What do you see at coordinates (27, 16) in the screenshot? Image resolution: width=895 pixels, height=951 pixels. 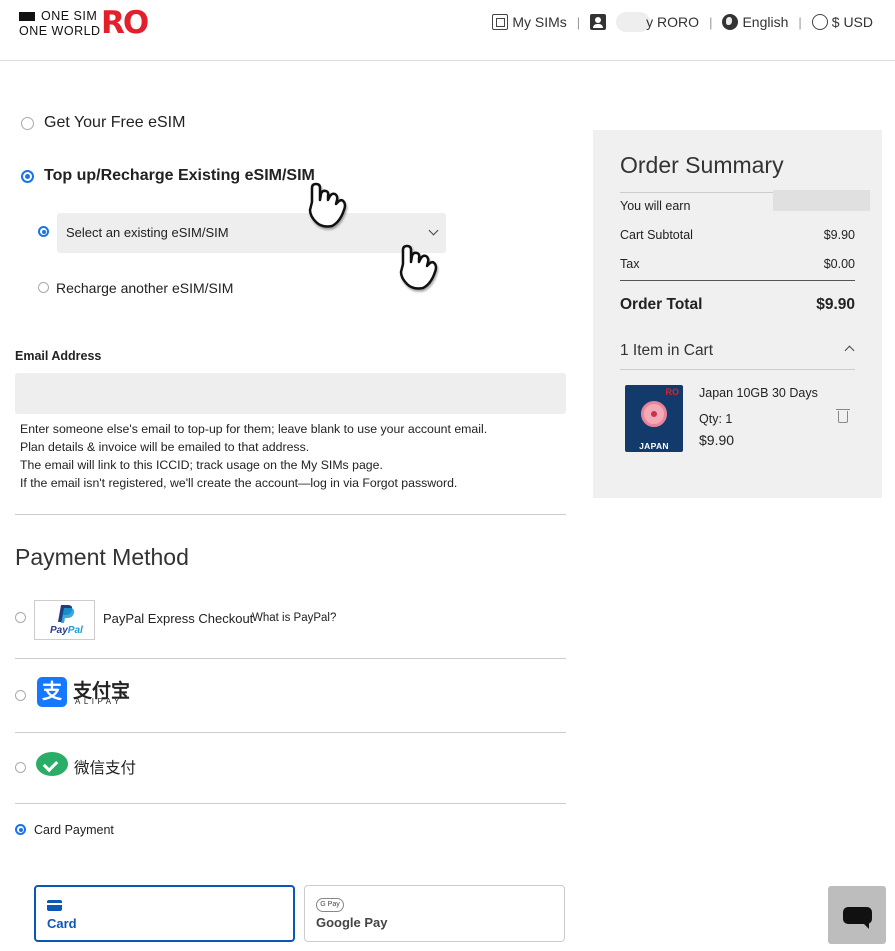 I see `flag-icon` at bounding box center [27, 16].